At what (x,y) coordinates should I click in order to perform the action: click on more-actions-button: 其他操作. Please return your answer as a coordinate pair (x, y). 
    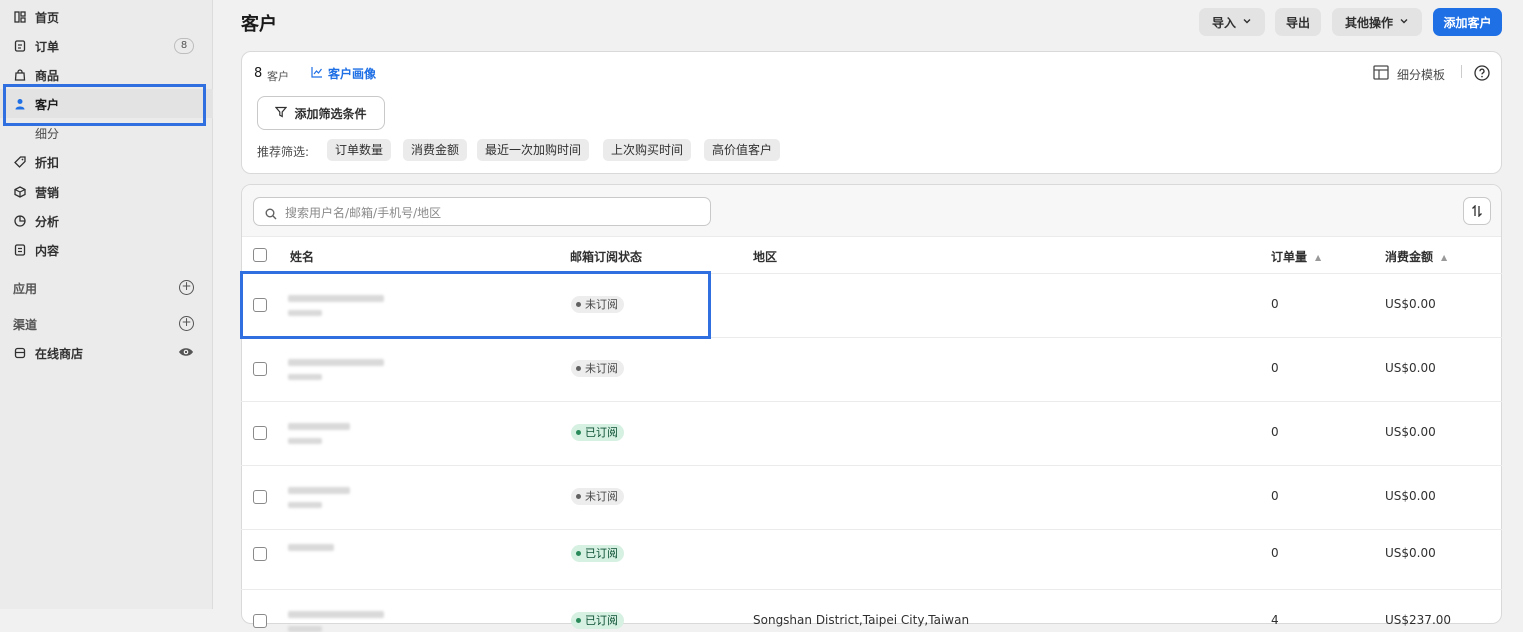
    Looking at the image, I should click on (1377, 22).